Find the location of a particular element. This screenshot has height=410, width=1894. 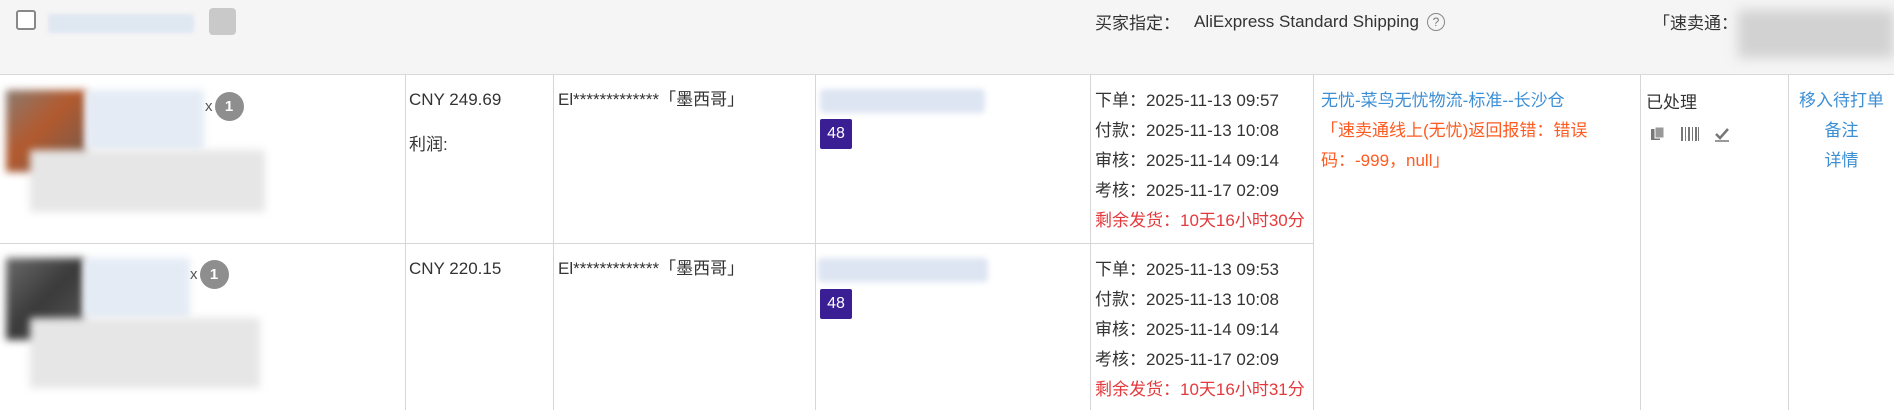

order-status: 已处理 is located at coordinates (1671, 102).